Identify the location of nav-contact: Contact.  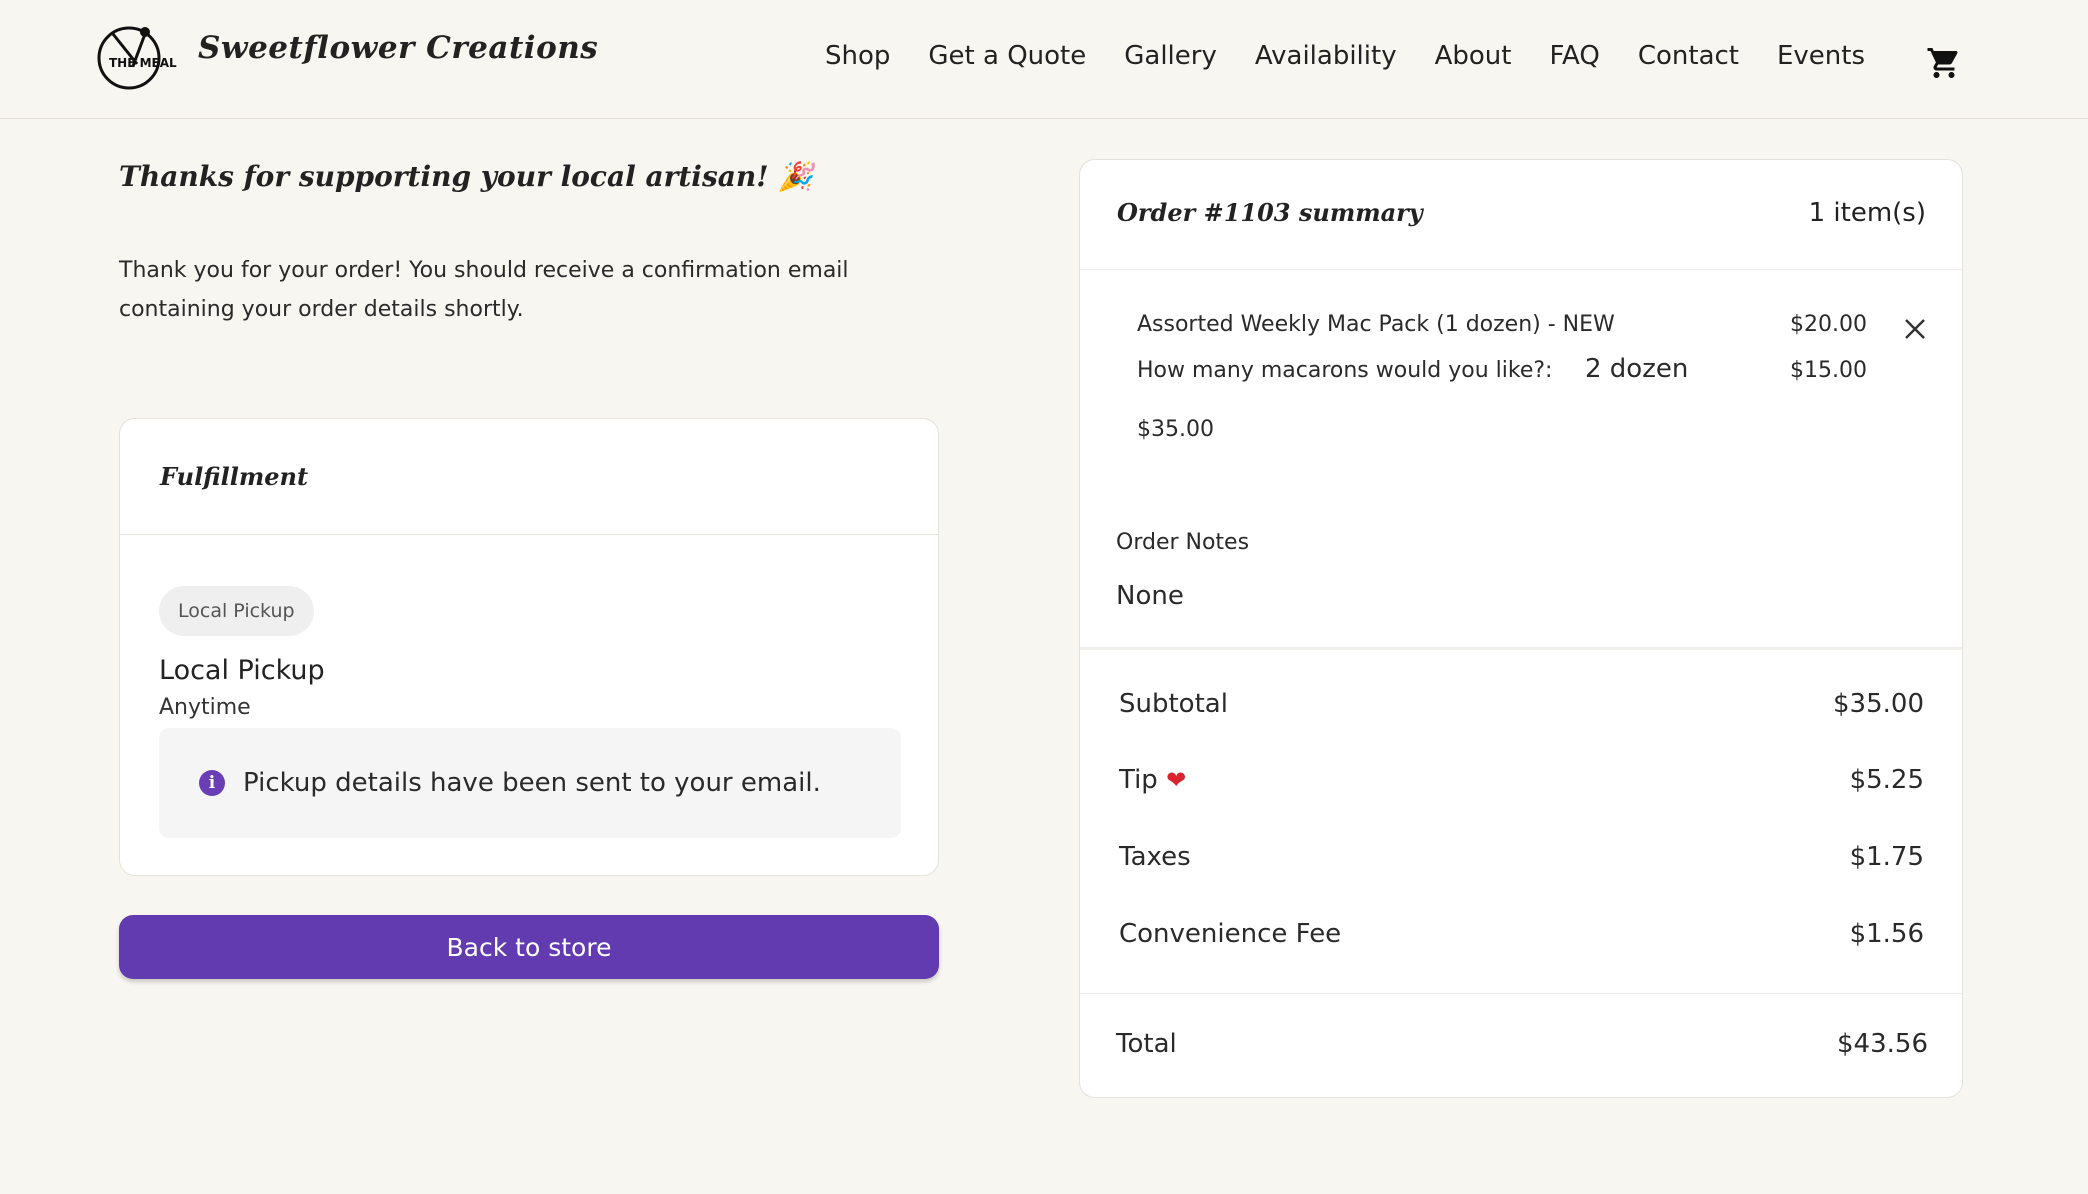
(1688, 56).